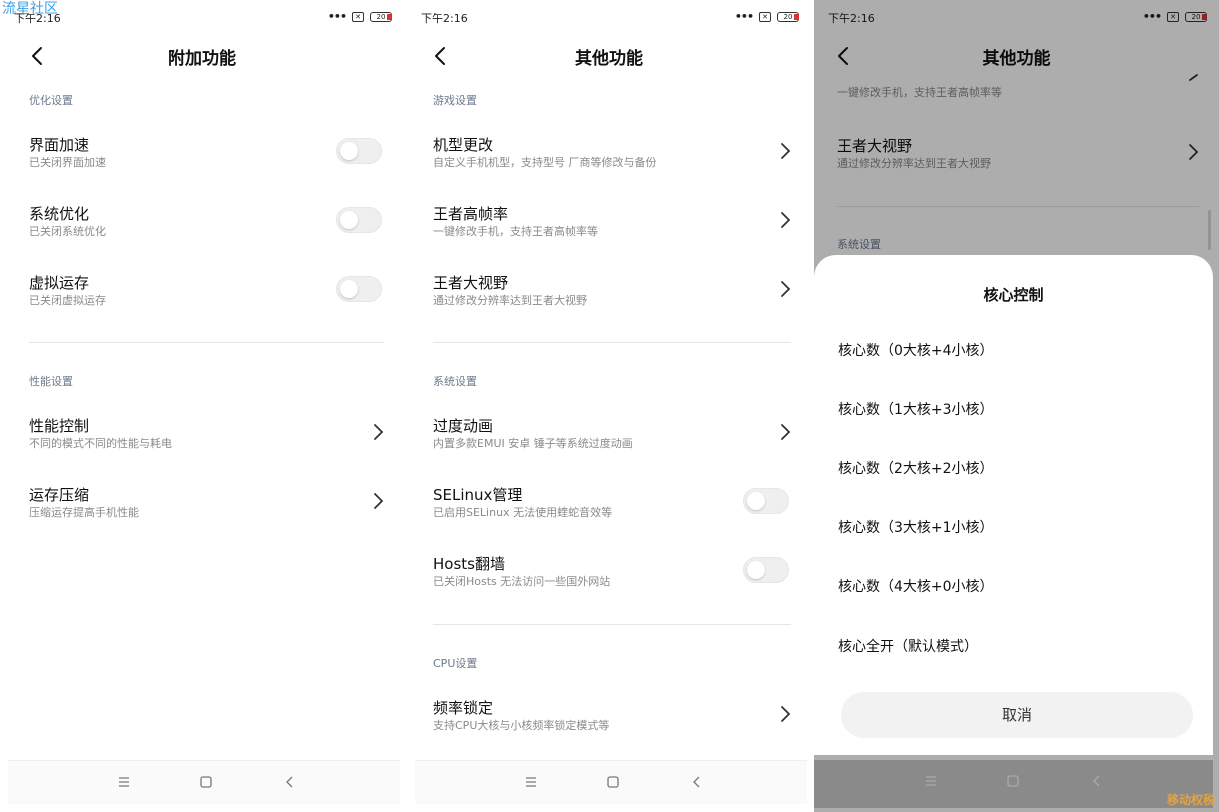 The height and width of the screenshot is (812, 1219). Describe the element at coordinates (67, 162) in the screenshot. I see `item-desc: 已关闭界面加速` at that location.